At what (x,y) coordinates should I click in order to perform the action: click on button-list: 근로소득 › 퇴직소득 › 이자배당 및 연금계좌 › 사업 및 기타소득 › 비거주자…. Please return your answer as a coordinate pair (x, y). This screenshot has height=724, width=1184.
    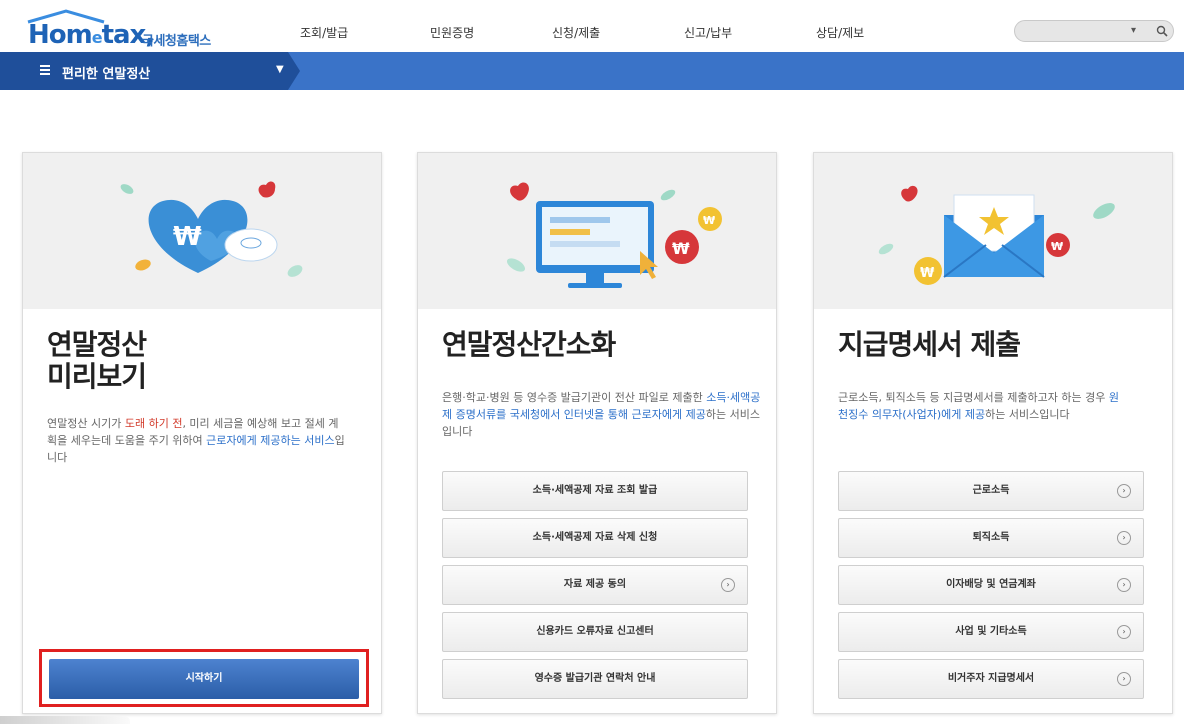
    Looking at the image, I should click on (991, 588).